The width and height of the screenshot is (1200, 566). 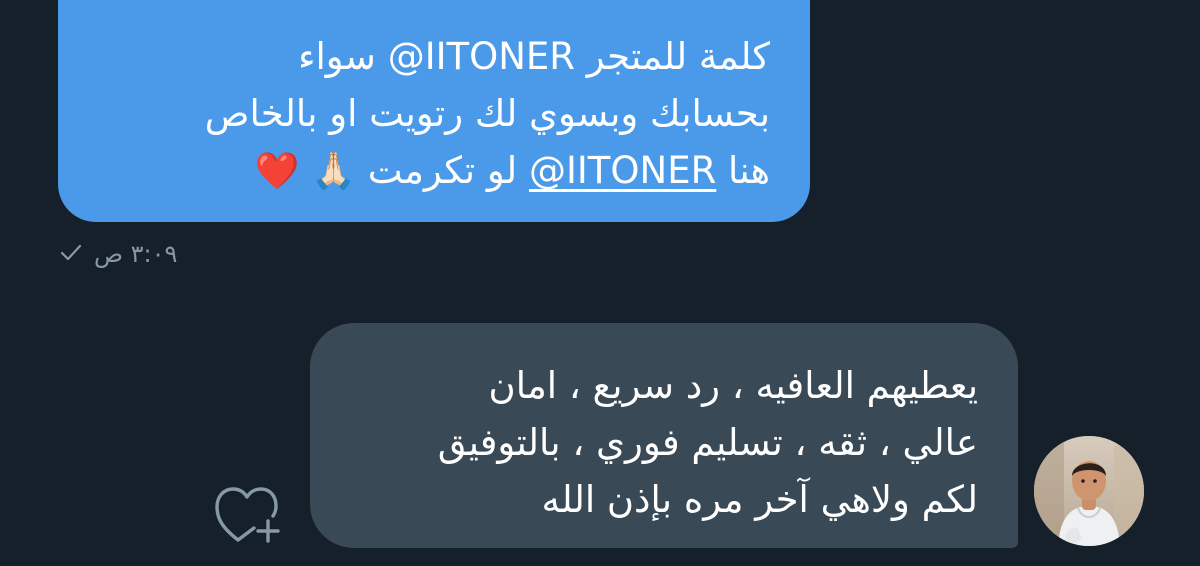 What do you see at coordinates (759, 499) in the screenshot?
I see `message-line: لكم ولاهي آخر مره بإذن الله` at bounding box center [759, 499].